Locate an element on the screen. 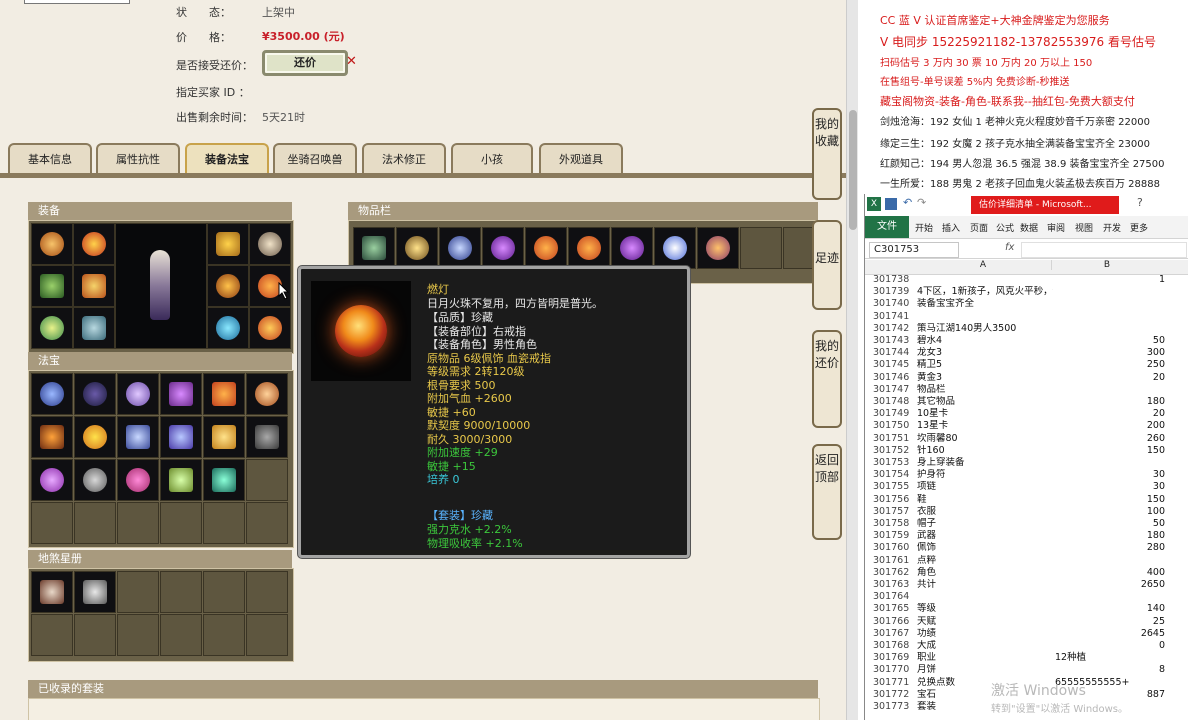 This screenshot has width=1188, height=720. my-offers-button: 我的还价 is located at coordinates (827, 379).